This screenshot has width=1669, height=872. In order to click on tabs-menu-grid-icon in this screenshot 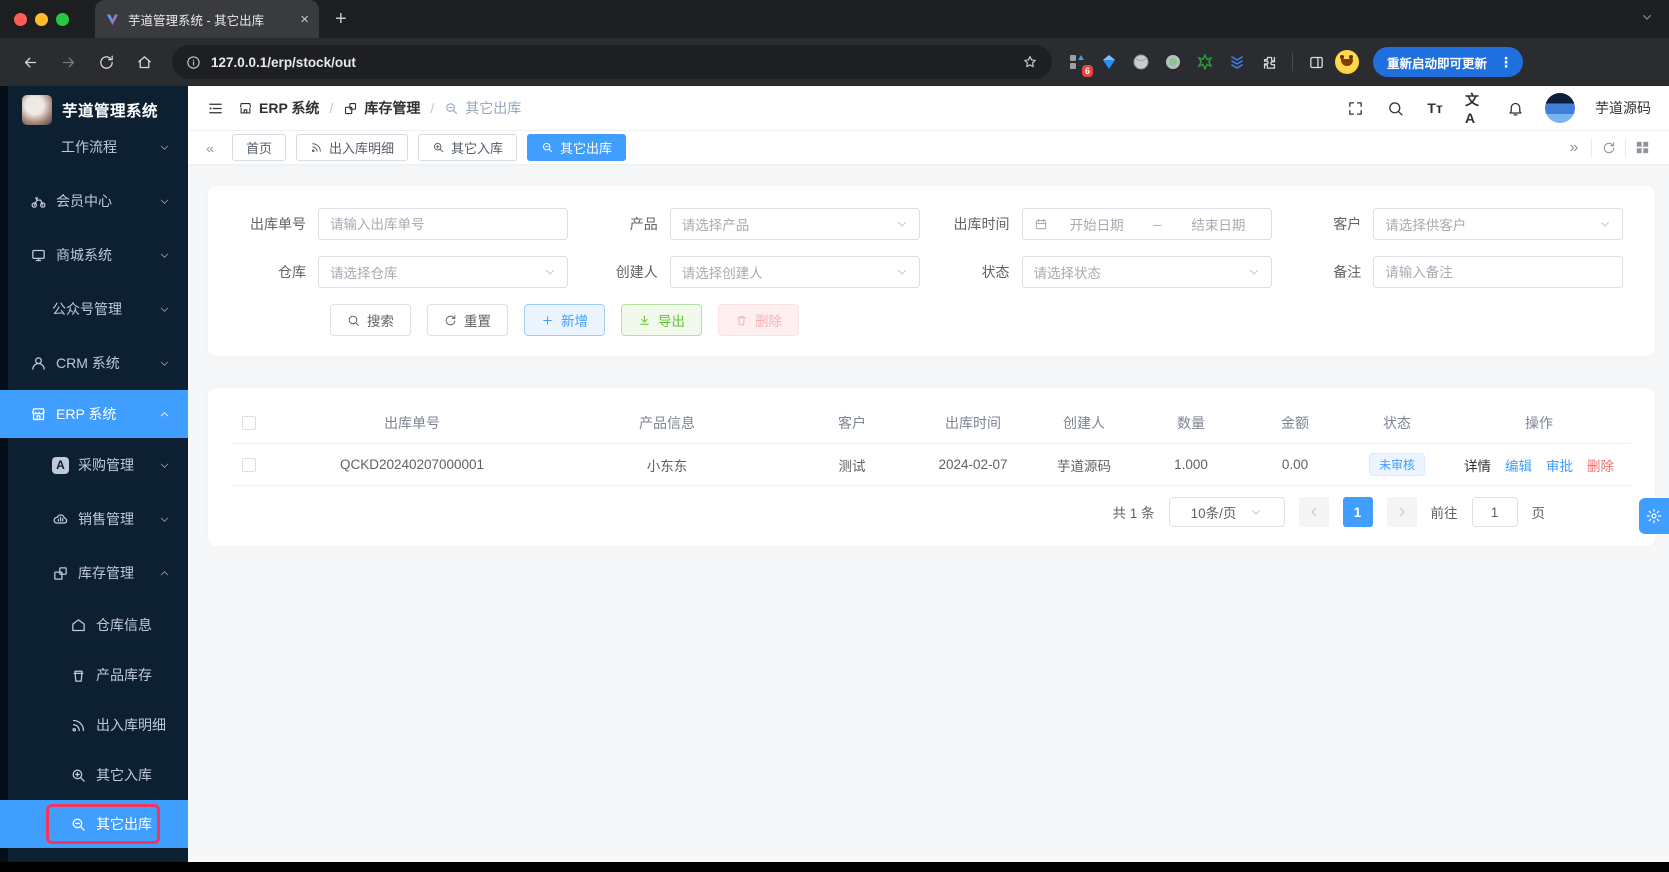, I will do `click(1642, 147)`.